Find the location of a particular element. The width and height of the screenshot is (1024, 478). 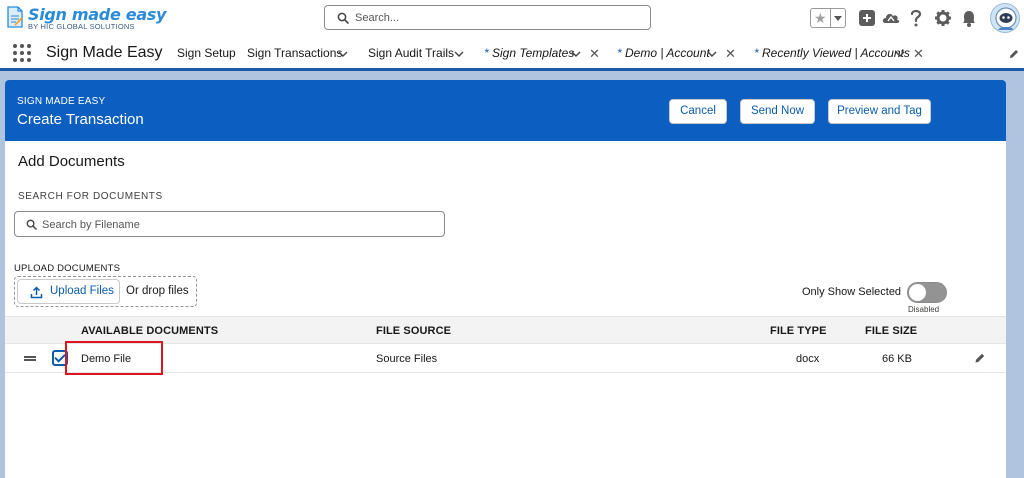

upload-files-button: Upload Files is located at coordinates (68, 291).